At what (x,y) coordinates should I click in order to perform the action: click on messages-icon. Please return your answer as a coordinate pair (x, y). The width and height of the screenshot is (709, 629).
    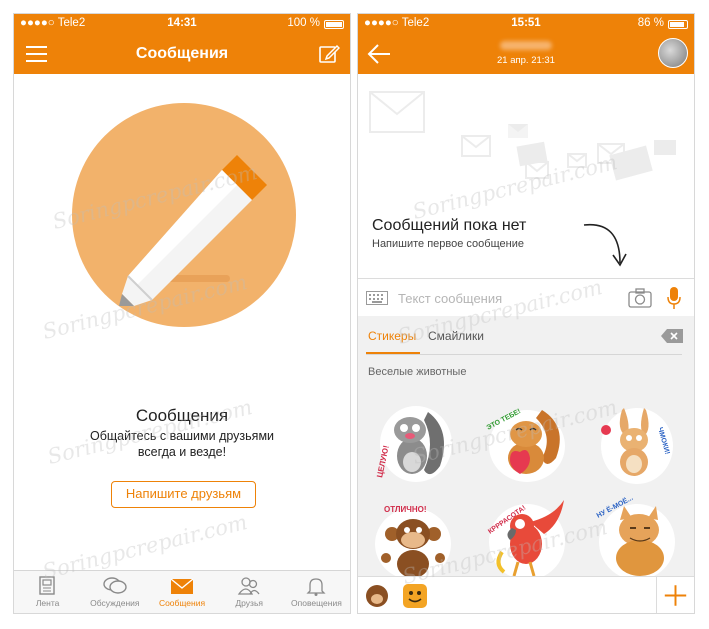
    Looking at the image, I should click on (182, 586).